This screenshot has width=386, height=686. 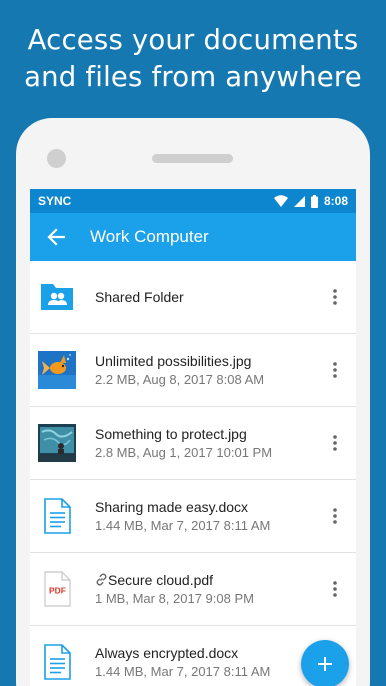 I want to click on headline-line-2: and files from anywhere, so click(x=193, y=77).